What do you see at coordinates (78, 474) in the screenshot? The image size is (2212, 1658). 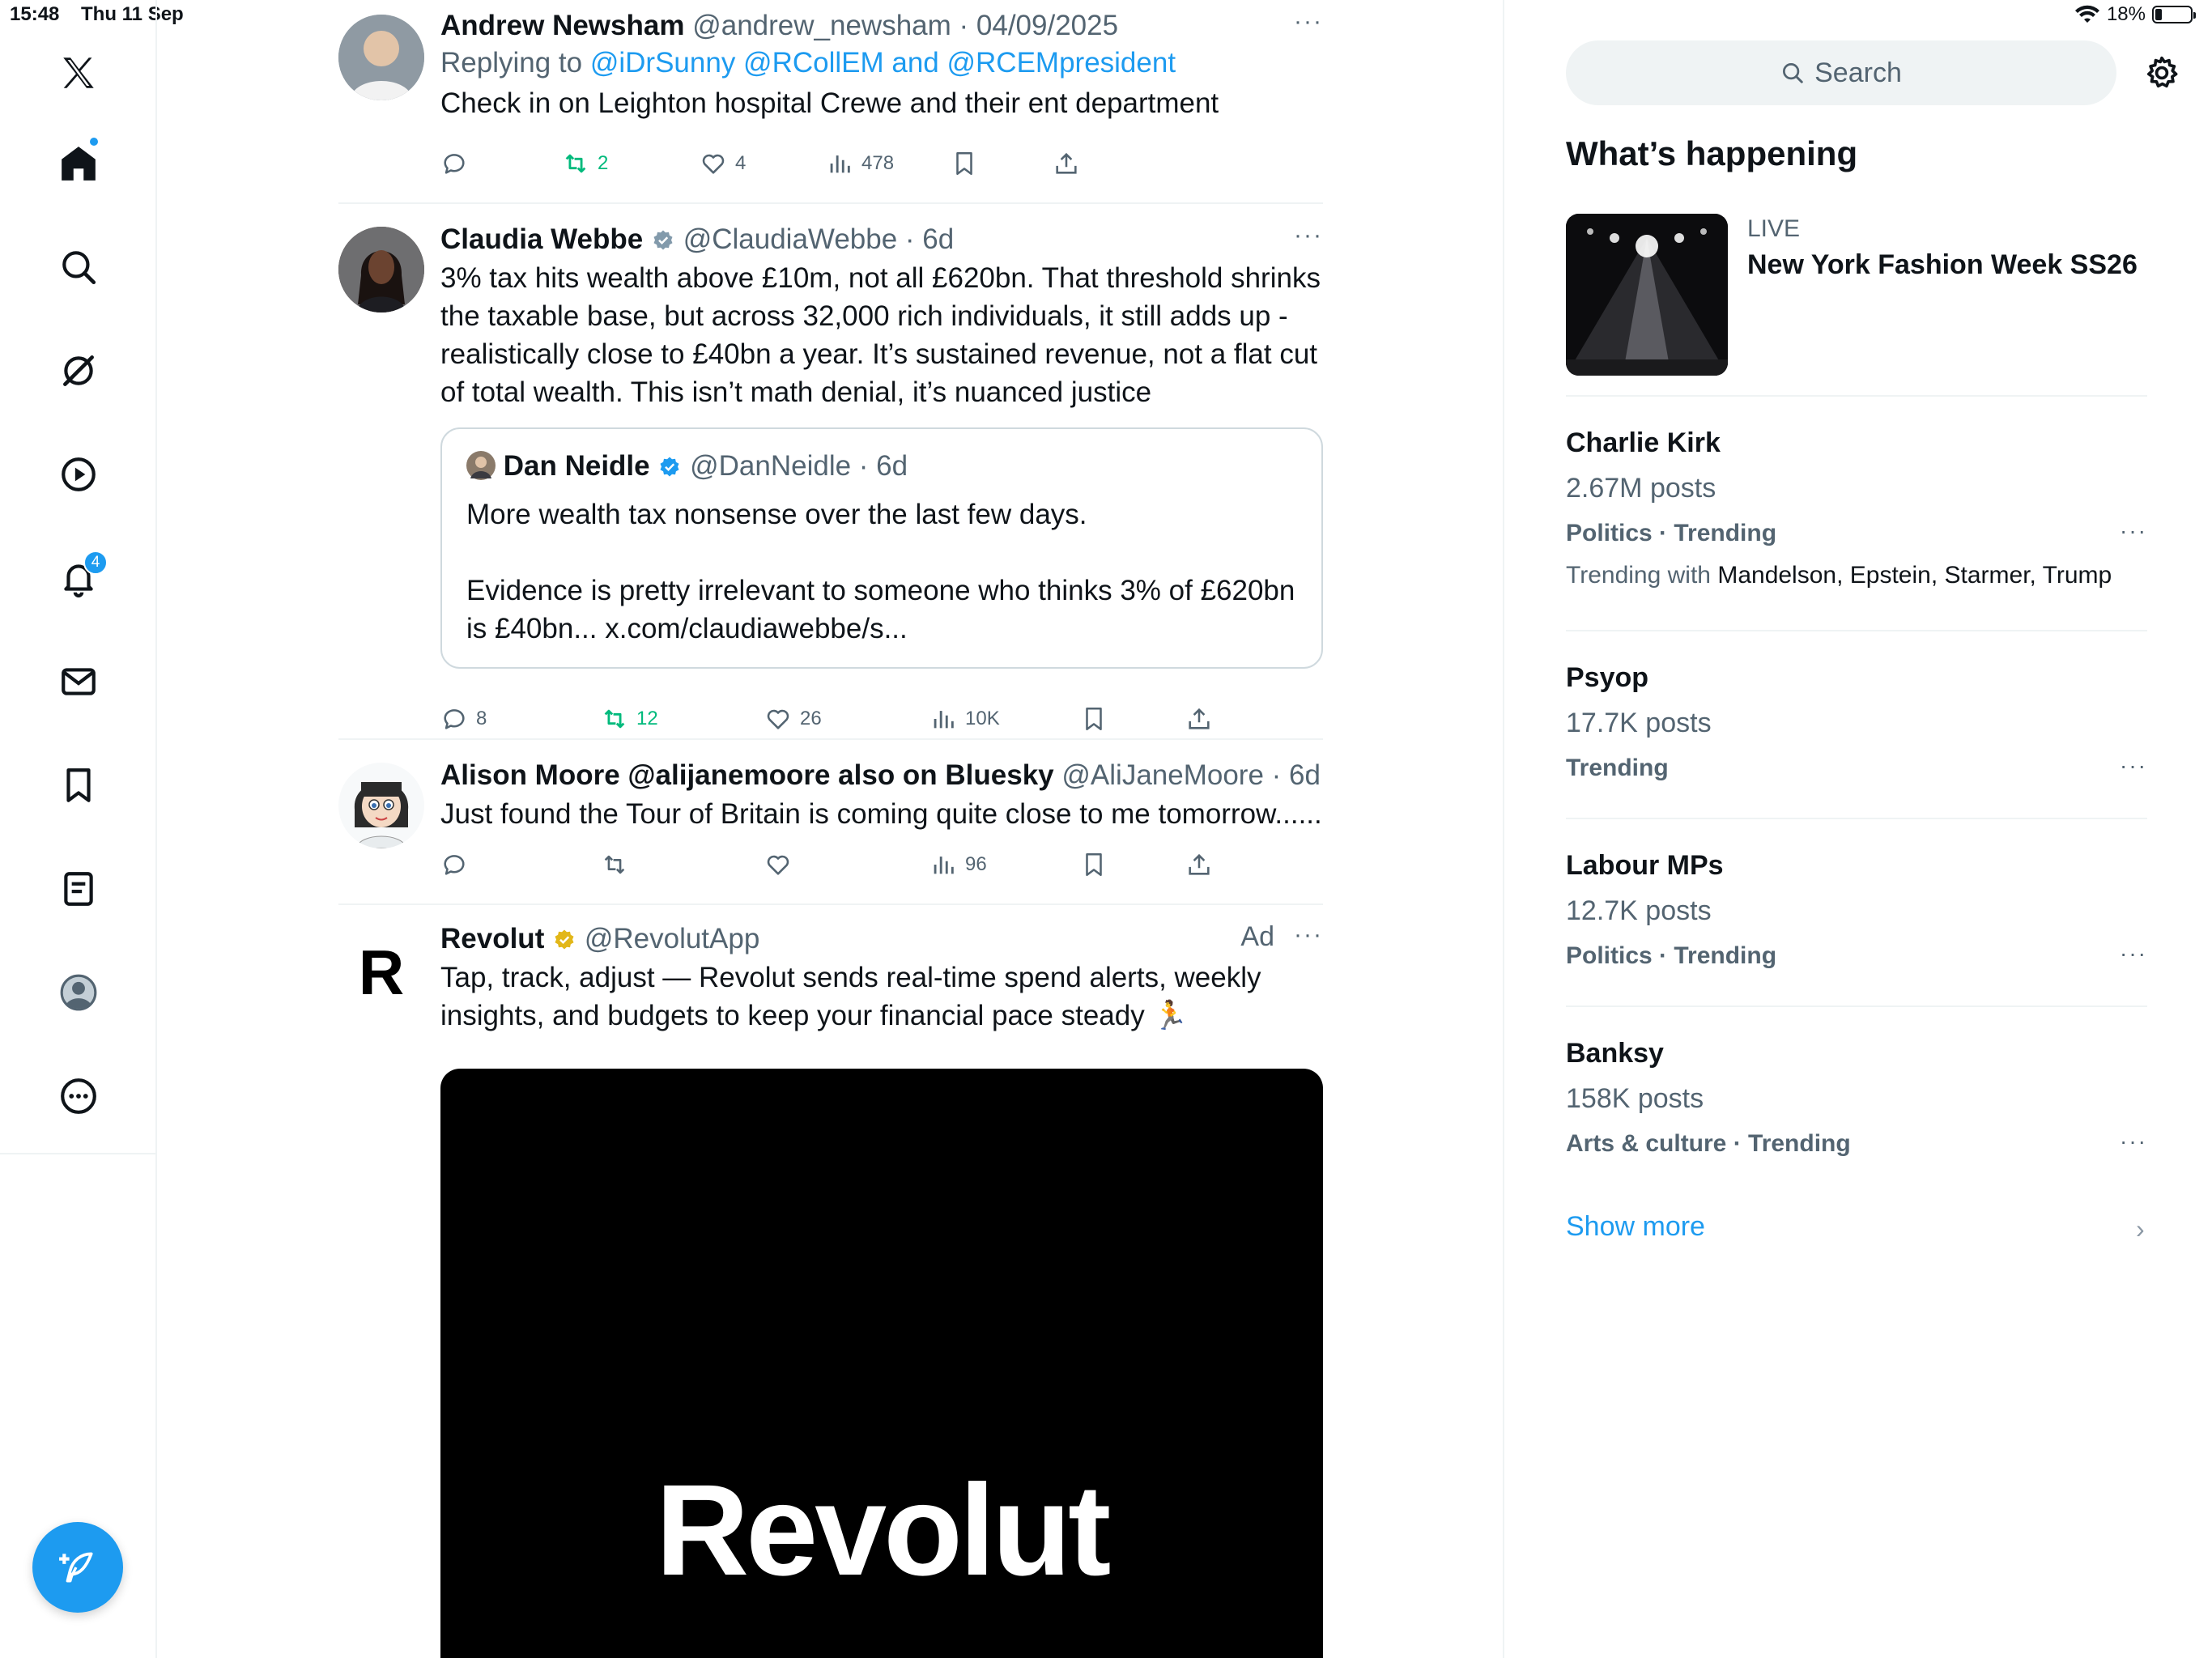 I see `nav-video` at bounding box center [78, 474].